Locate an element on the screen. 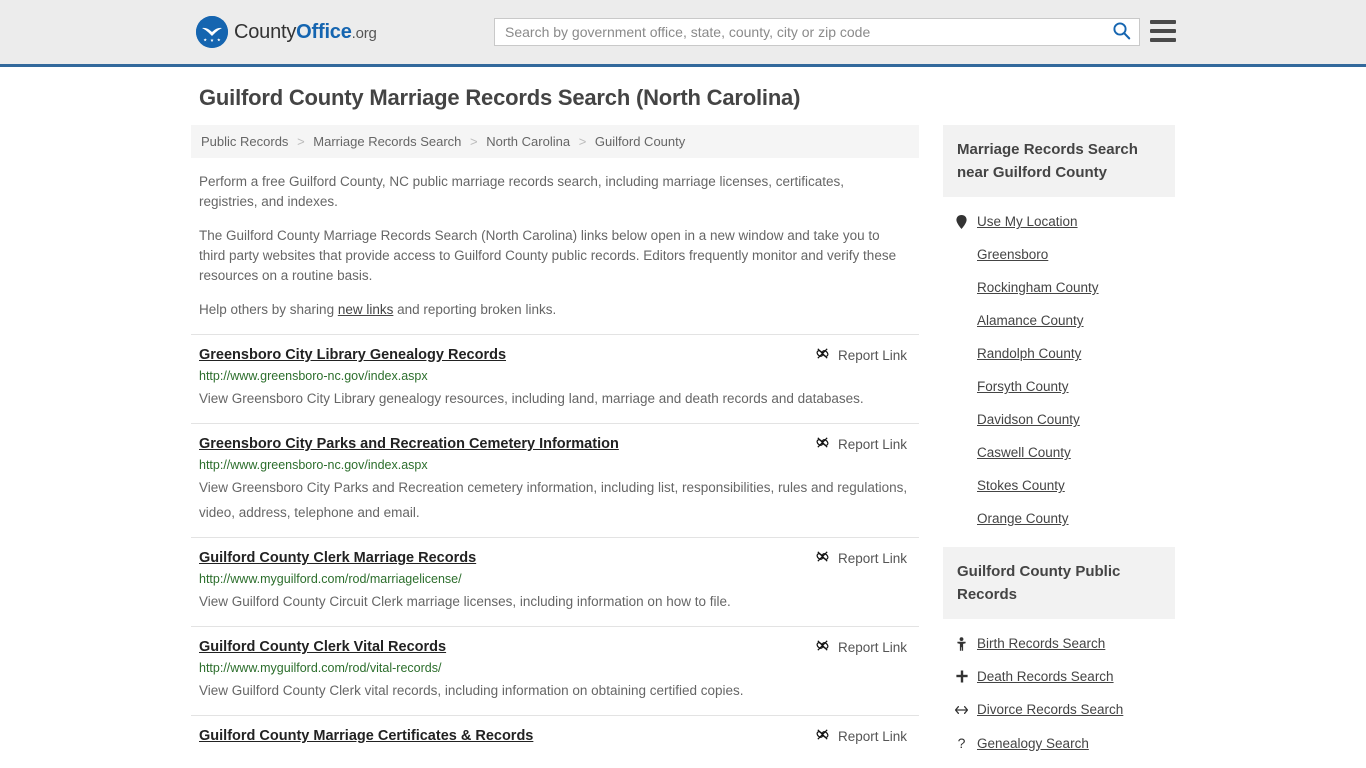  sidebar-link: Davidson County is located at coordinates (1028, 419).